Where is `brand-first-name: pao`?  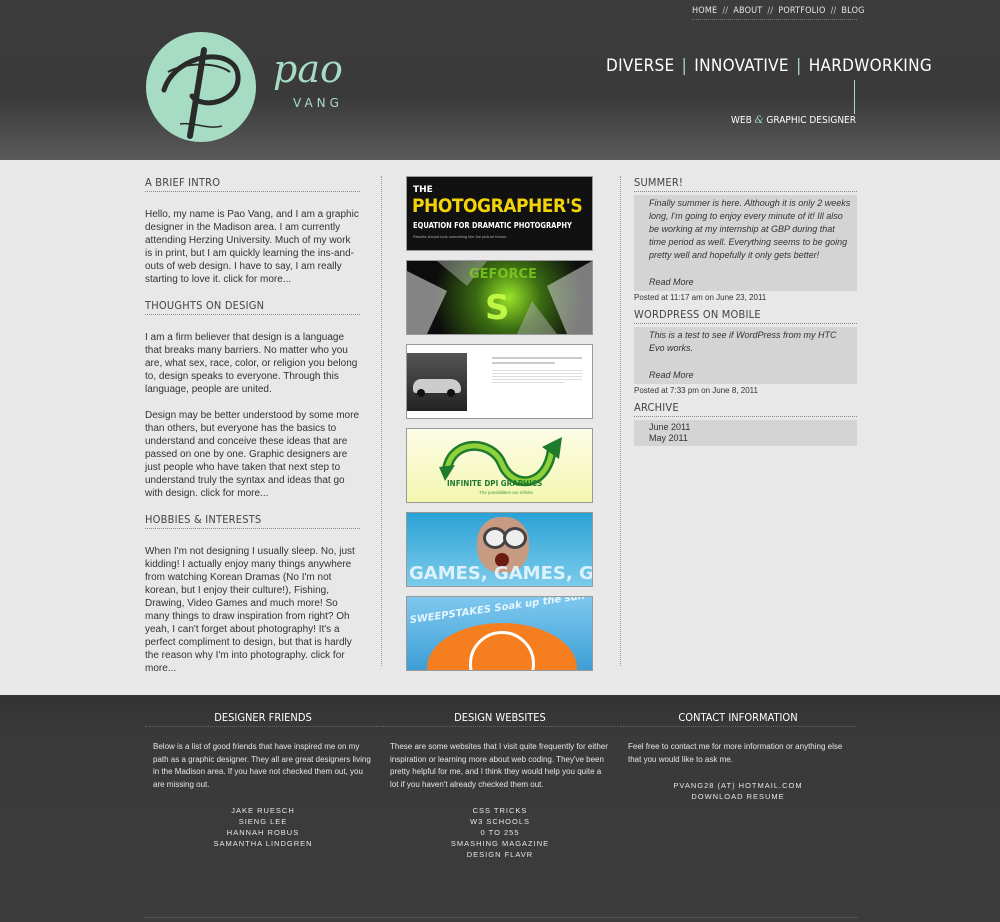 brand-first-name: pao is located at coordinates (308, 69).